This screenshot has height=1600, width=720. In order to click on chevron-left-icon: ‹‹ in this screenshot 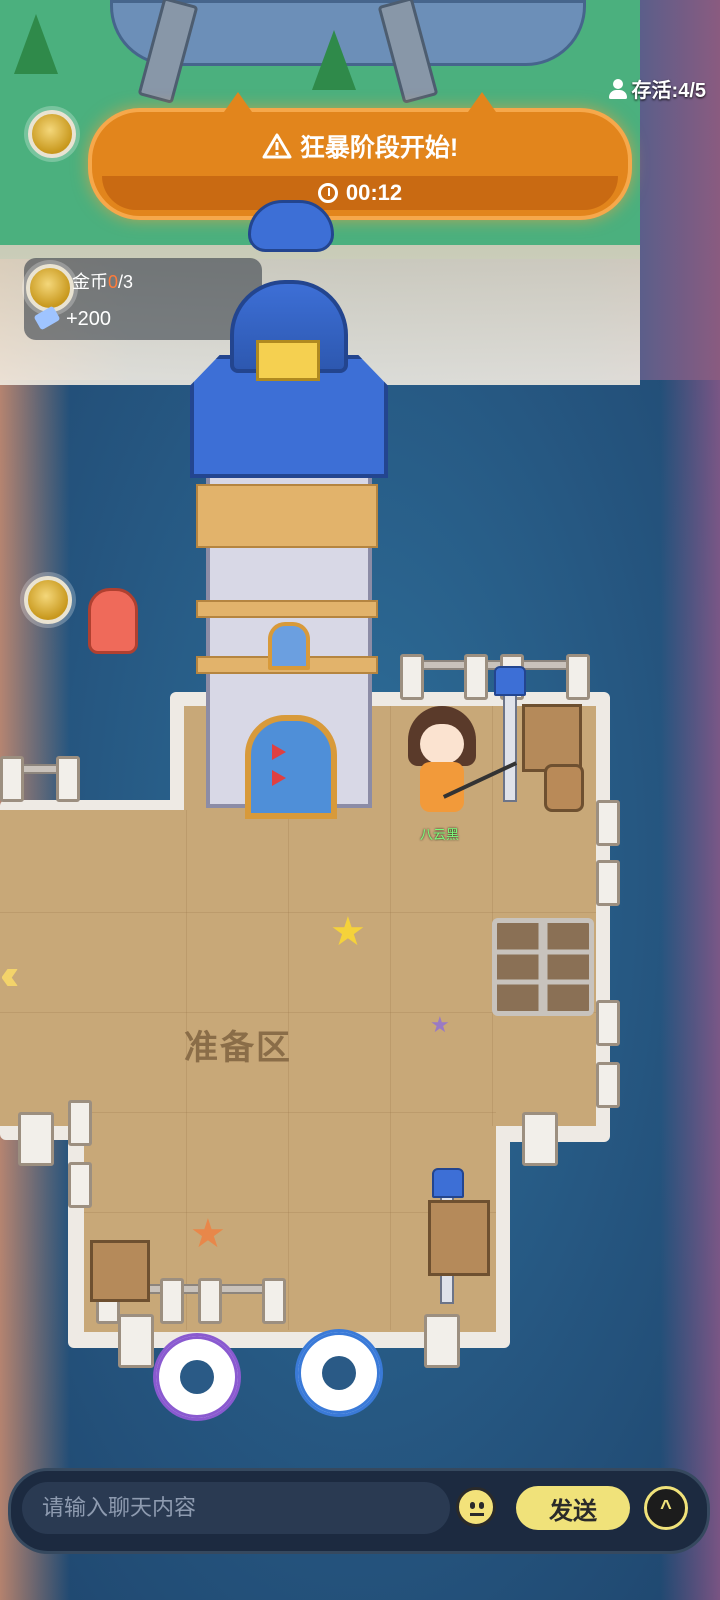, I will do `click(10, 974)`.